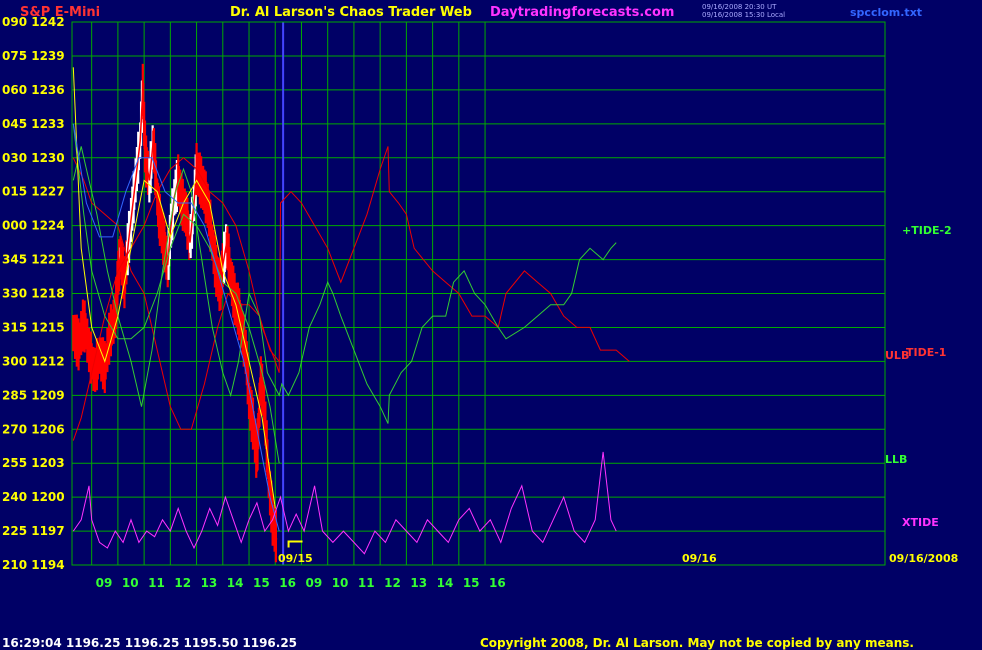 The image size is (982, 650). Describe the element at coordinates (927, 230) in the screenshot. I see `line-label--tide-2: +TIDE-2` at that location.